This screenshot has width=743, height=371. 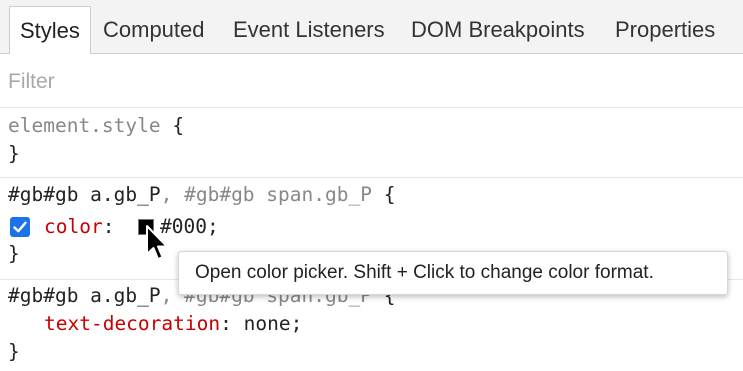 What do you see at coordinates (278, 194) in the screenshot?
I see `selector-inactive: #gb#gb span.gb_P` at bounding box center [278, 194].